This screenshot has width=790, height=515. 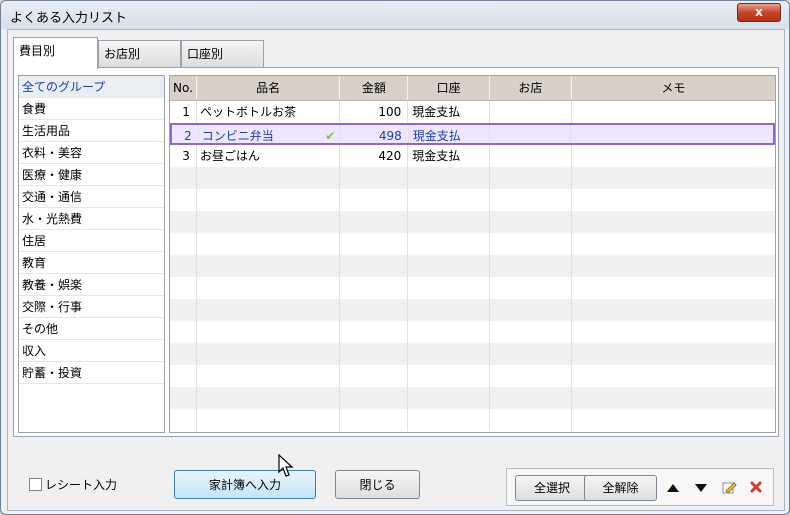 I want to click on table-row: 1 ペットボトルお茶 100 現金支払, so click(x=472, y=112).